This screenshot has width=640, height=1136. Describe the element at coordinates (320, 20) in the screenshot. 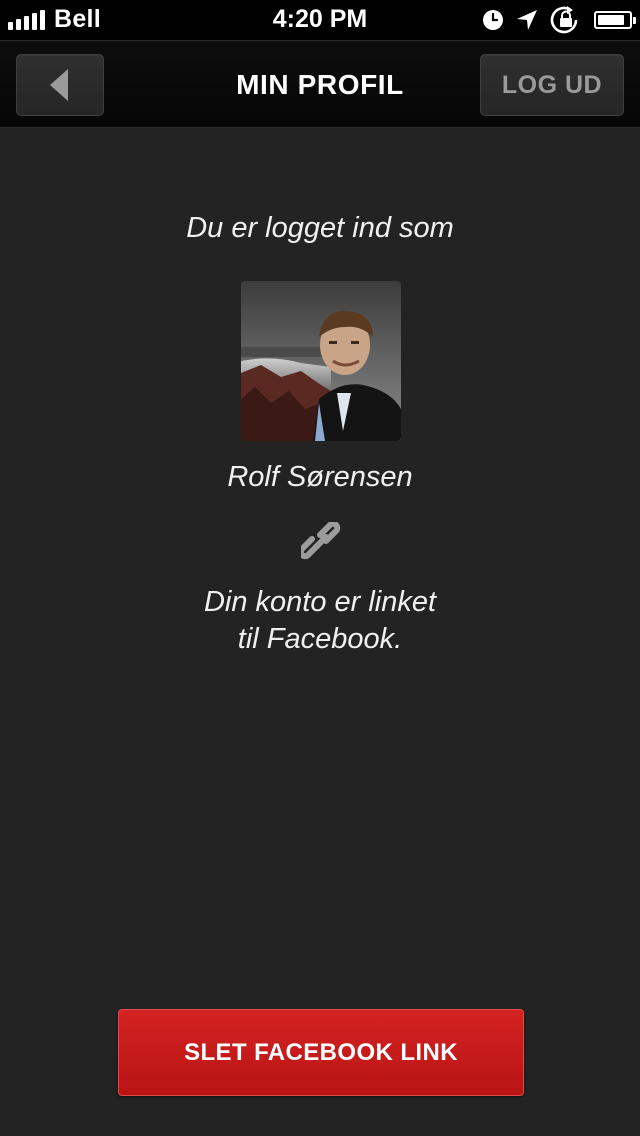

I see `status-bar: Bell 4:20 PM` at that location.